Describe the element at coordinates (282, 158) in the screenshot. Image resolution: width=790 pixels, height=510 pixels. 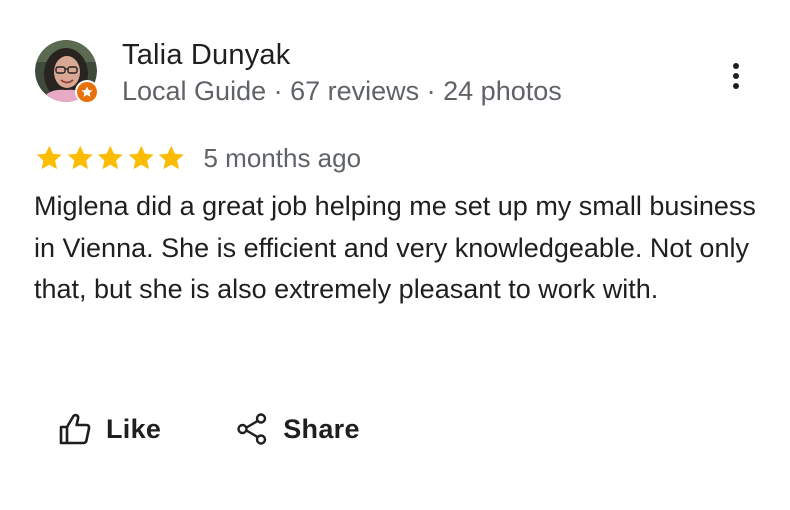
I see `review-date: 5 months ago` at that location.